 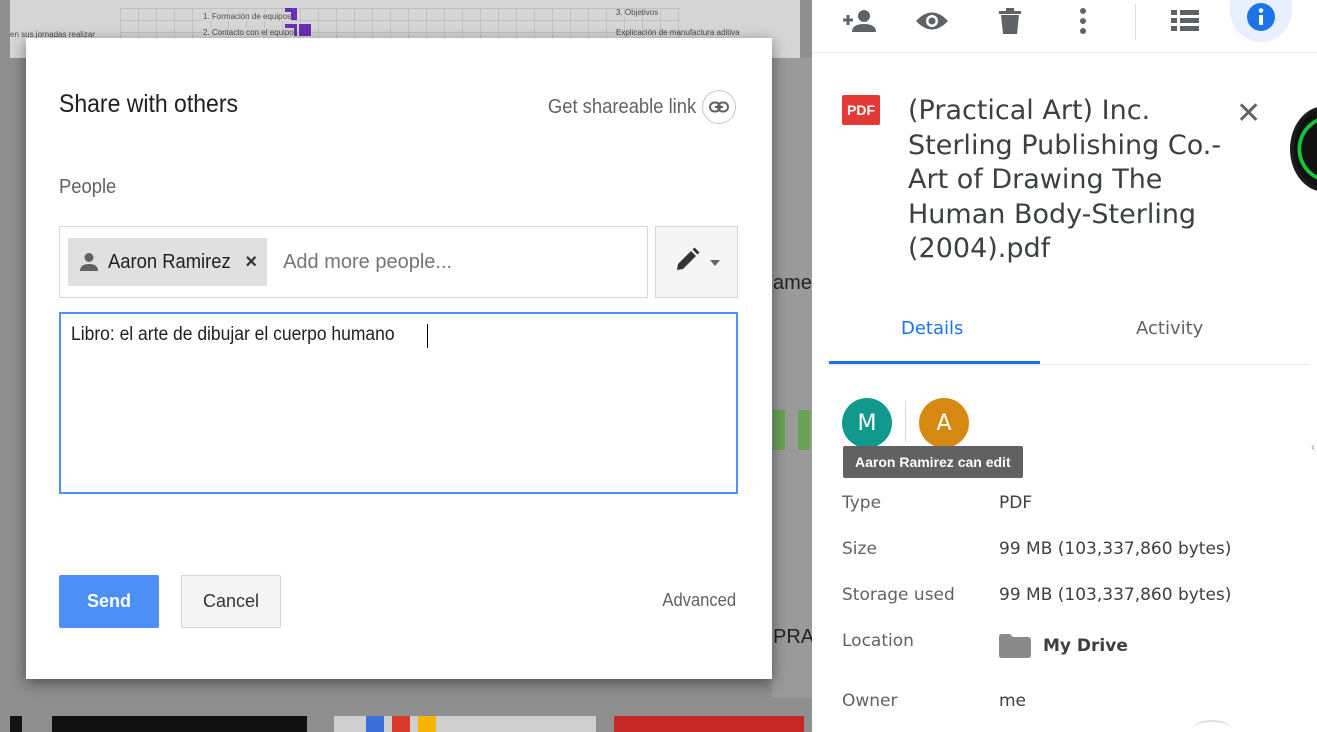 I want to click on owner-label: Owner, so click(x=870, y=701).